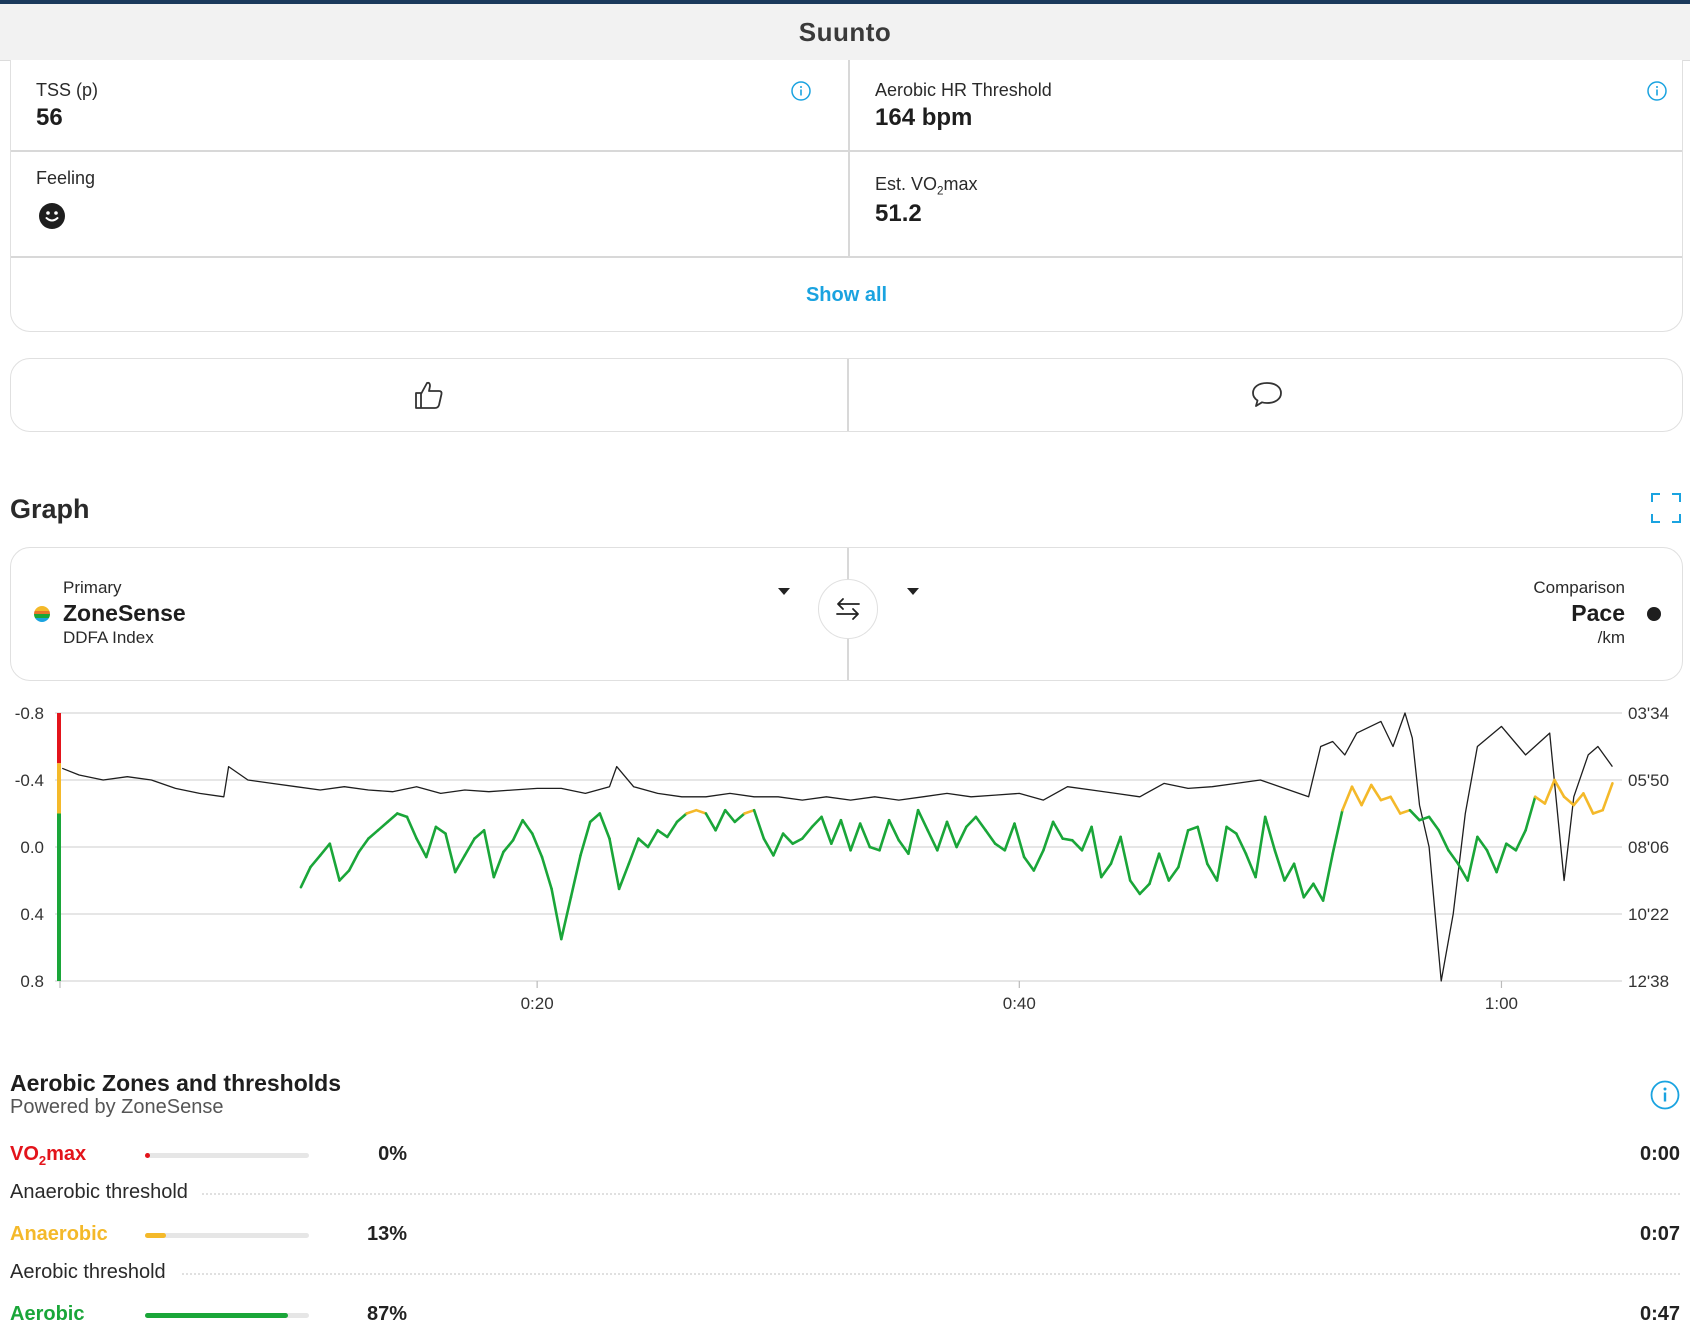  What do you see at coordinates (1659, 1154) in the screenshot?
I see `zone-time: 0:00` at bounding box center [1659, 1154].